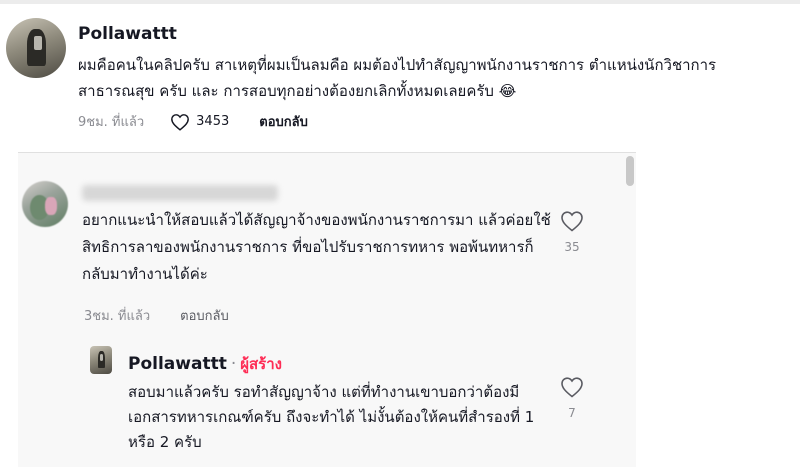  I want to click on post-reply-button: ตอบกลับ, so click(283, 121).